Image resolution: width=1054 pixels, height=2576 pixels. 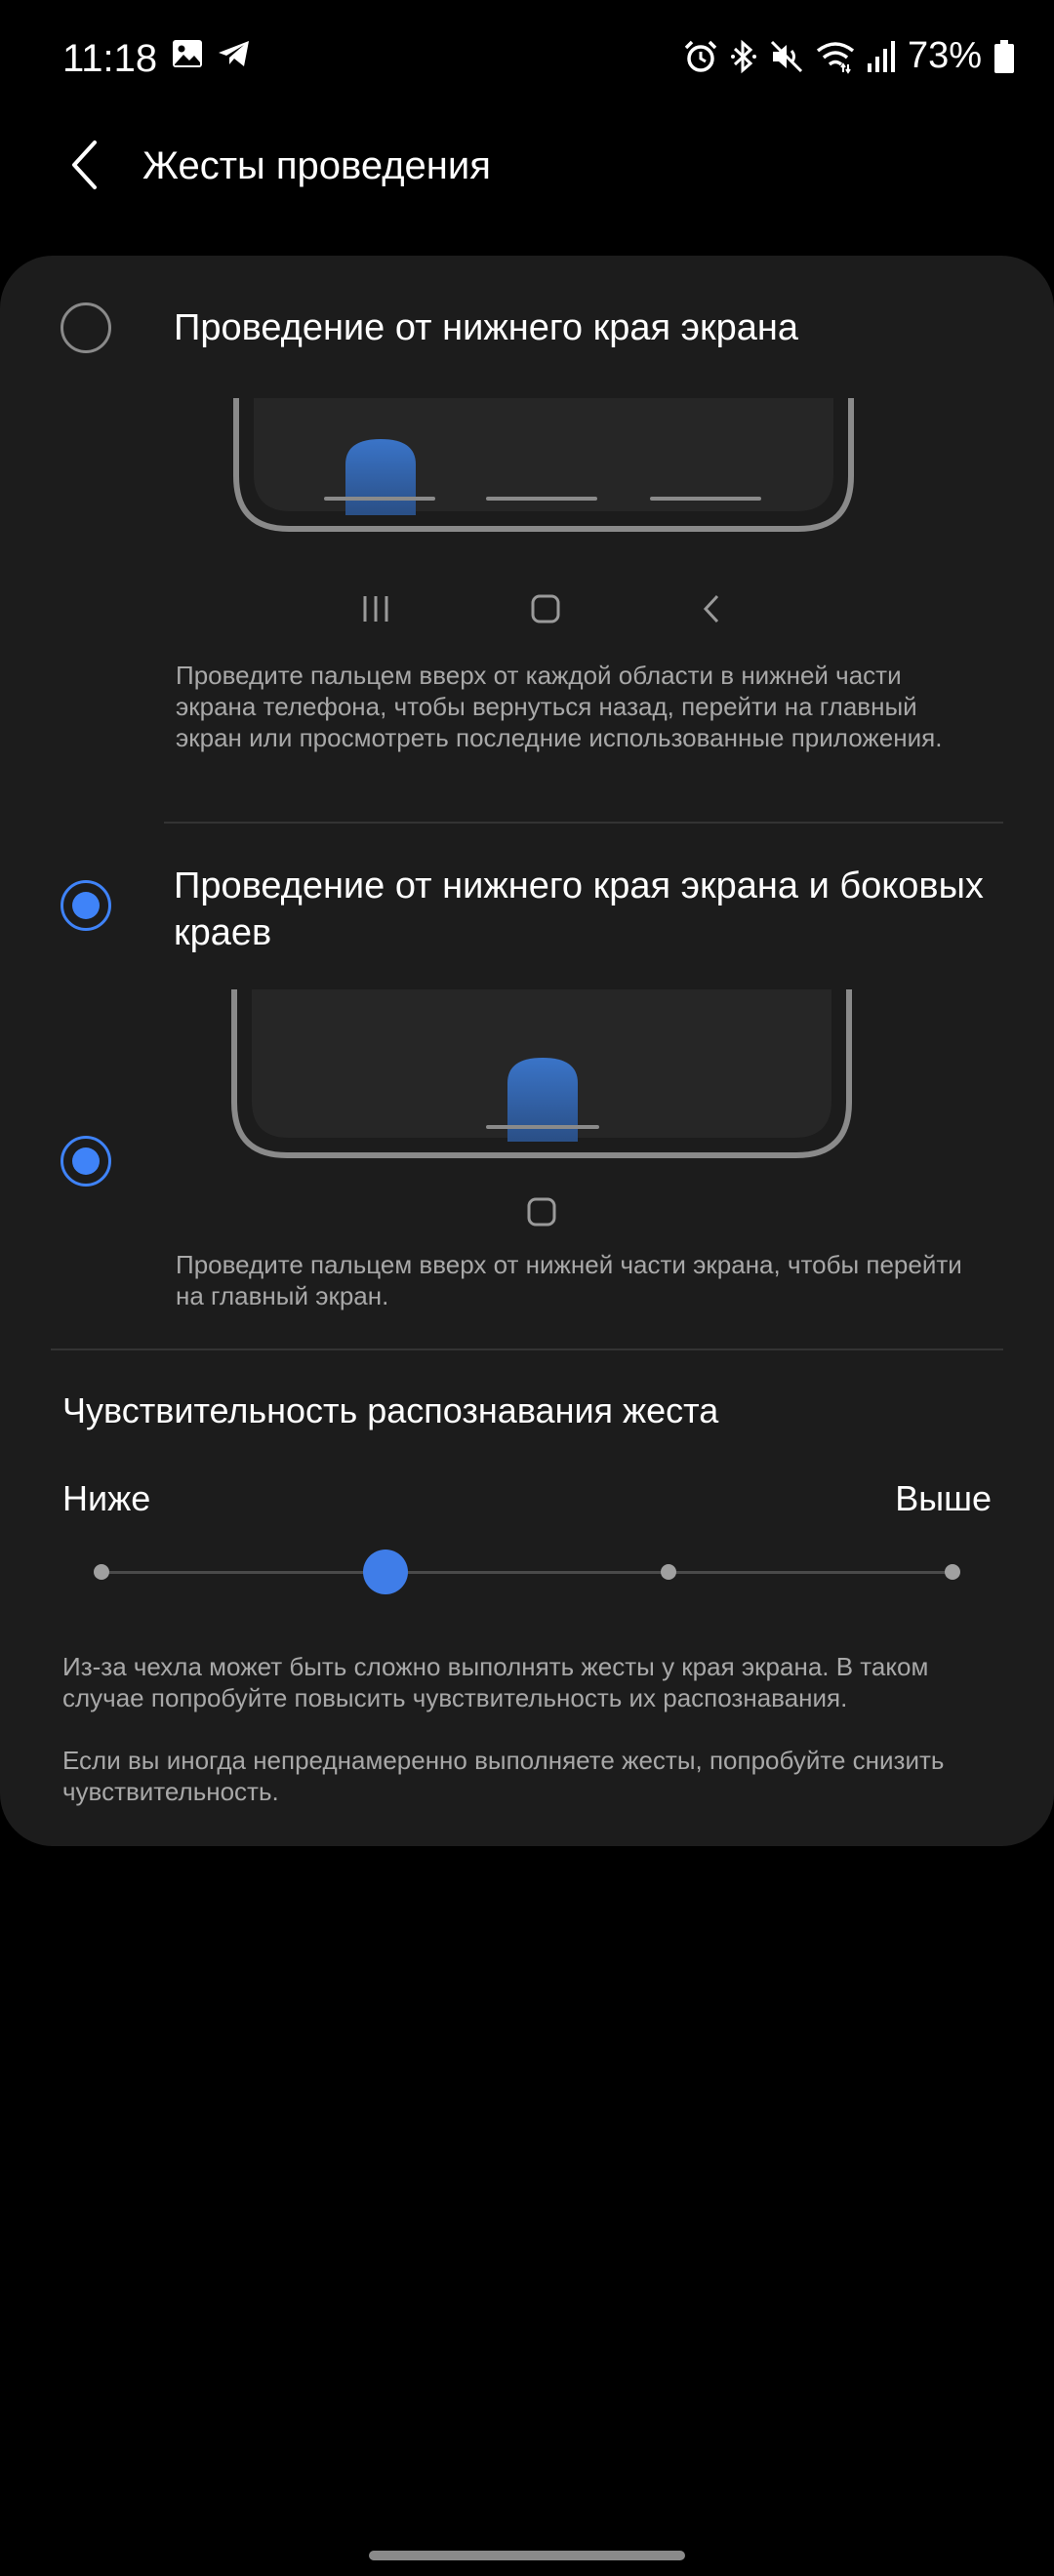 I want to click on nav-hints, so click(x=541, y=611).